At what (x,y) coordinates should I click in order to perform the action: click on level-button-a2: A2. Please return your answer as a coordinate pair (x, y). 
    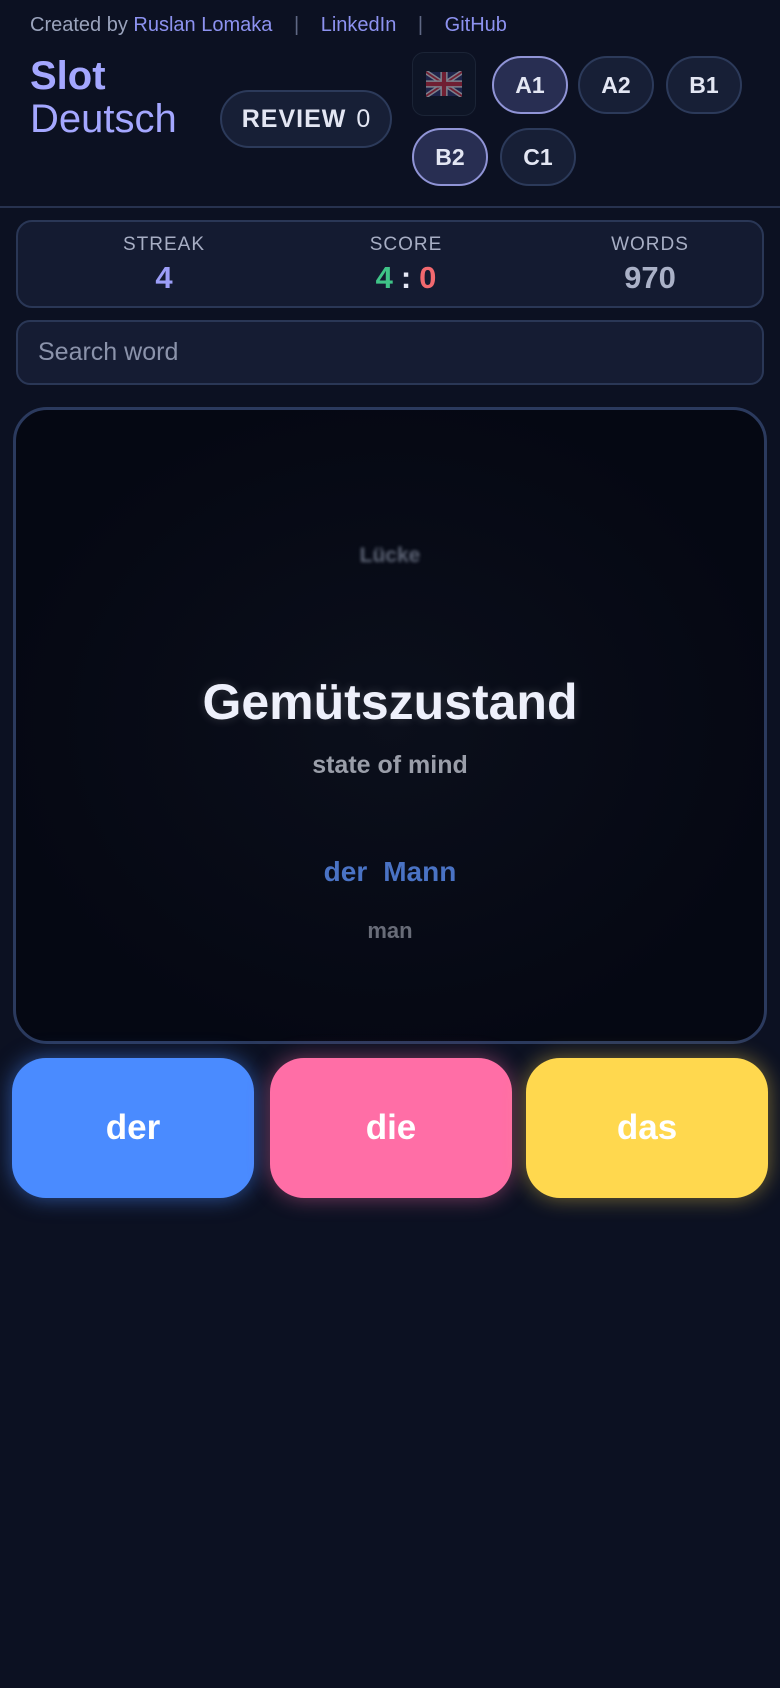
    Looking at the image, I should click on (616, 85).